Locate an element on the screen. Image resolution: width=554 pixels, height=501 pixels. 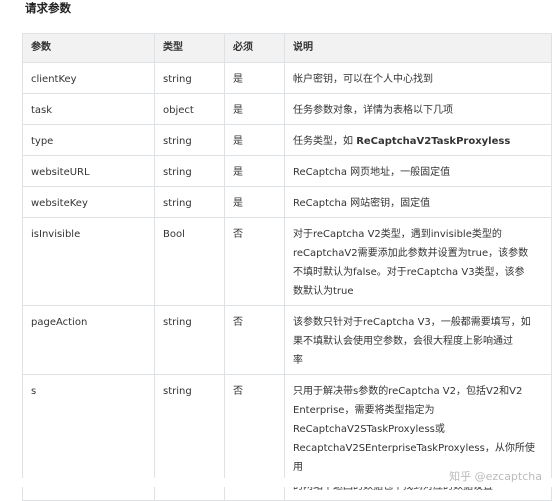
description-line: 率 is located at coordinates (298, 360).